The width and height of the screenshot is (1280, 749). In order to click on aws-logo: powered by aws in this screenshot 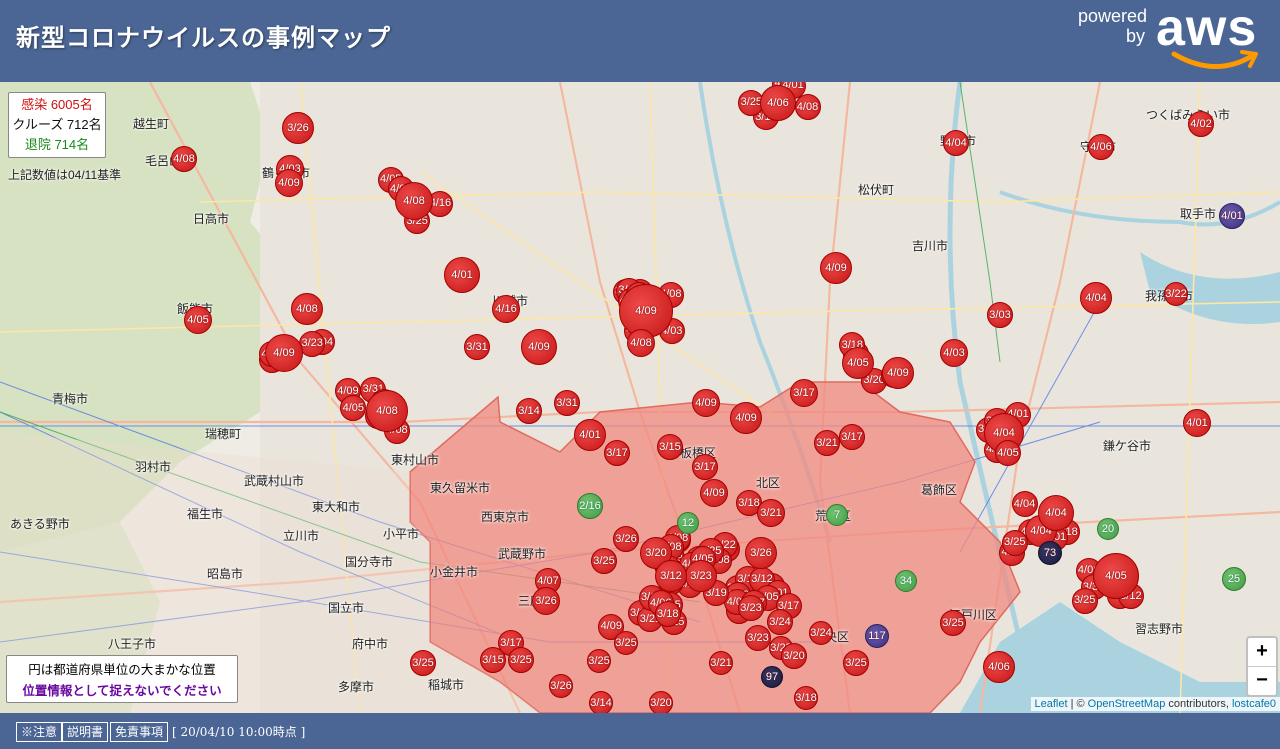, I will do `click(1173, 39)`.